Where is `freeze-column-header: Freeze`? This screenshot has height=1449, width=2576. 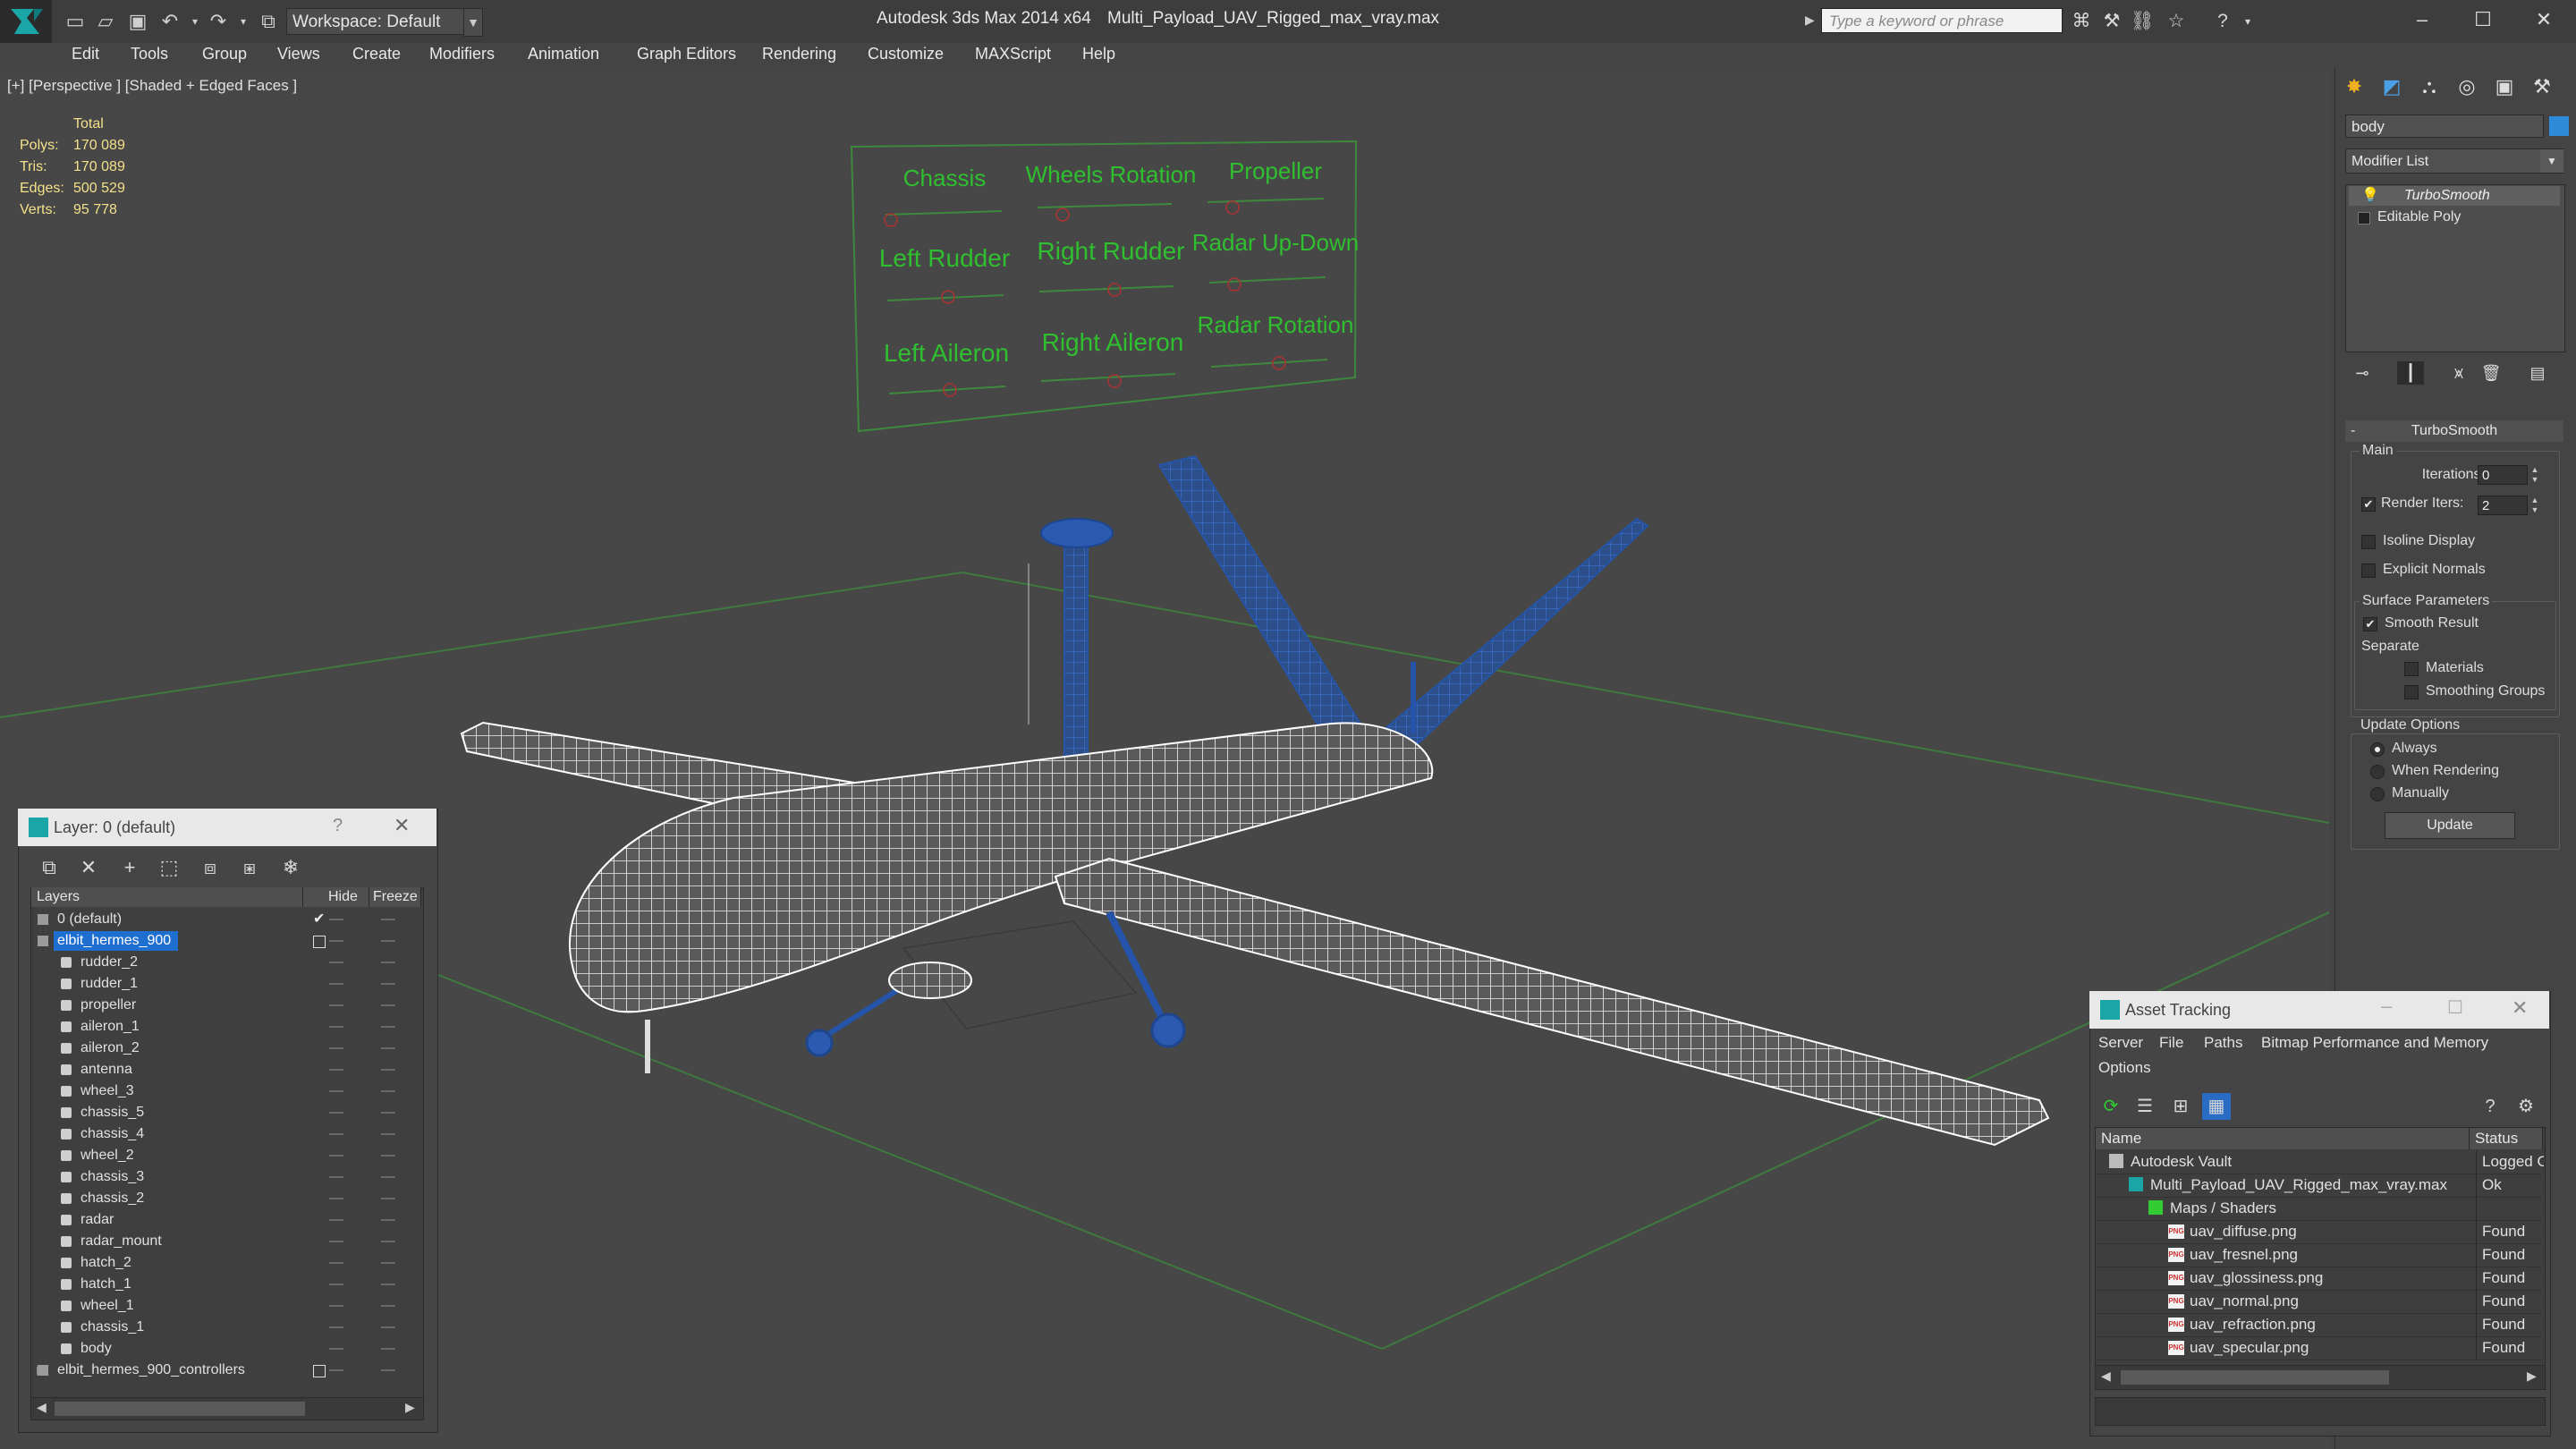
freeze-column-header: Freeze is located at coordinates (395, 897).